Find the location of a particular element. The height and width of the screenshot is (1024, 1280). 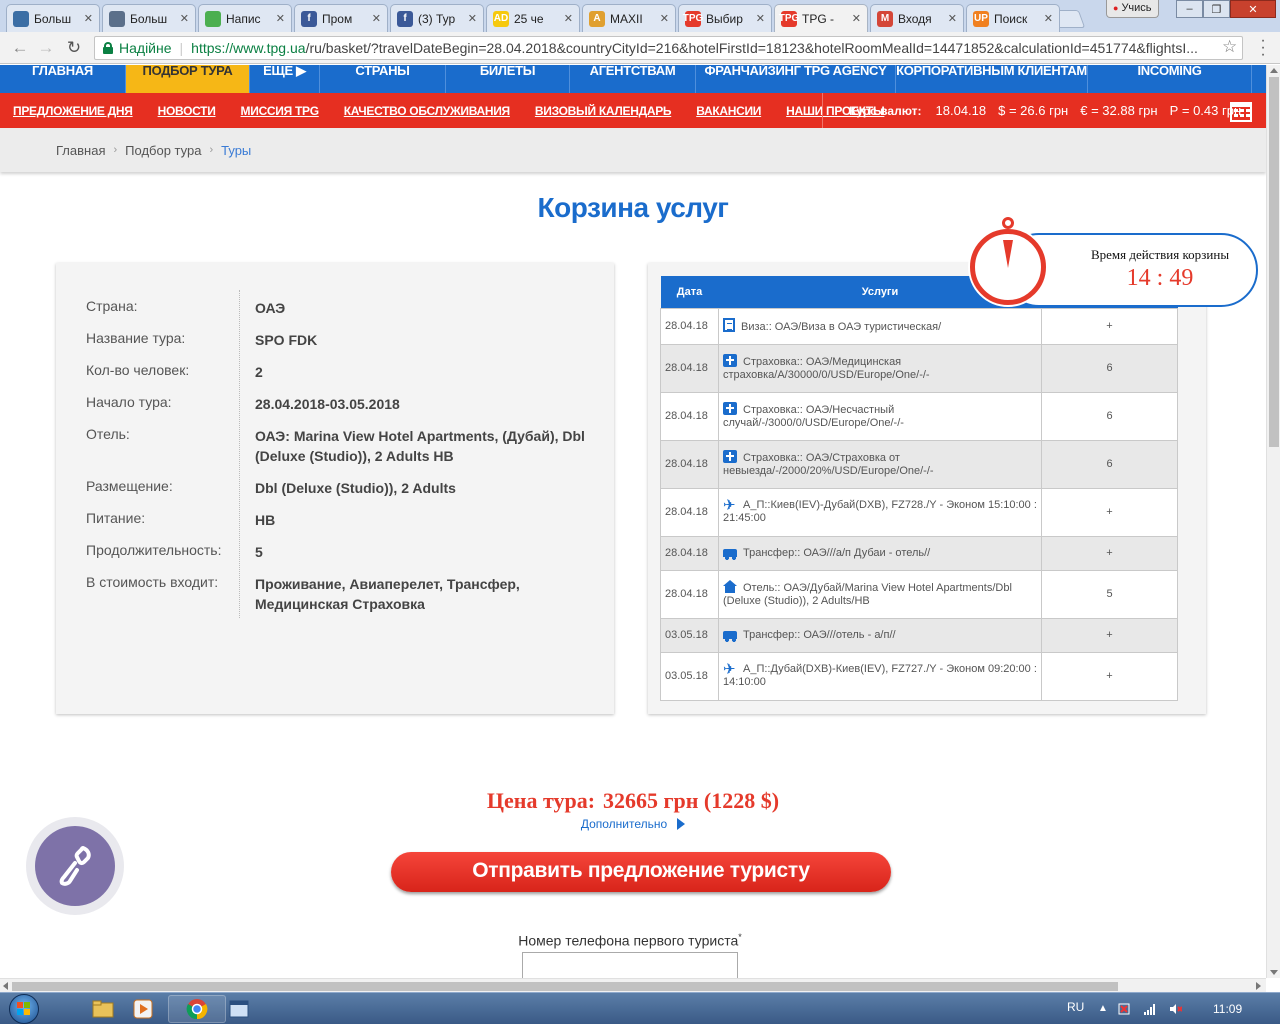

tray-arrow-icon: ▲ is located at coordinates (1104, 1009).